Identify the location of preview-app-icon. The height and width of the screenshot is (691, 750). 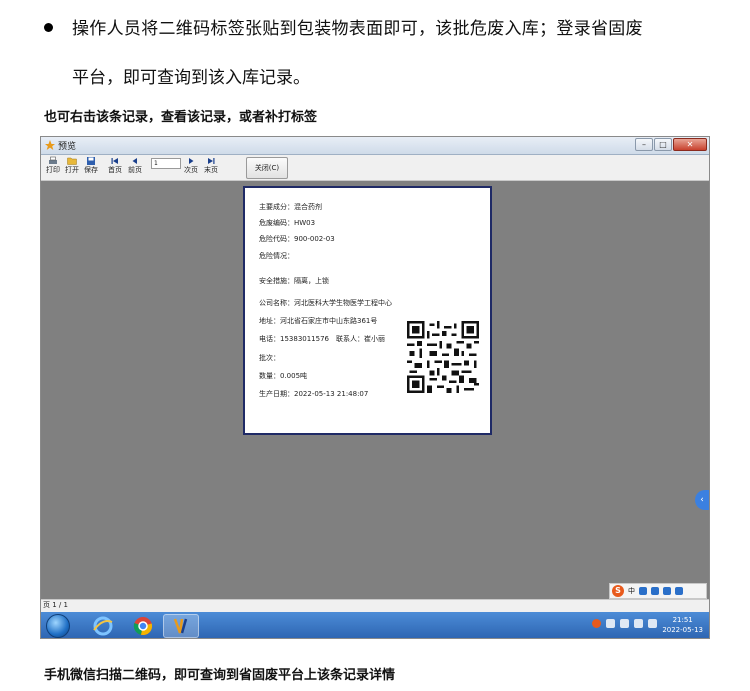
(50, 145).